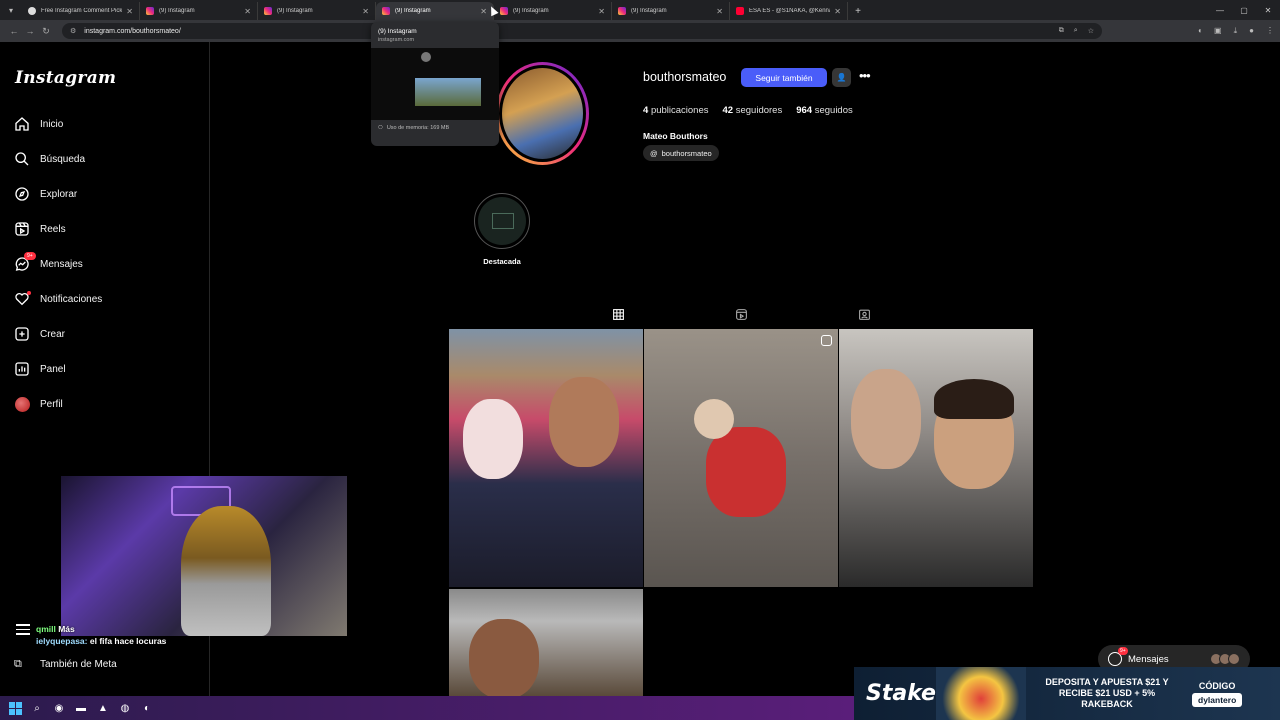  Describe the element at coordinates (1270, 31) in the screenshot. I see `menu-icon: ⋮` at that location.